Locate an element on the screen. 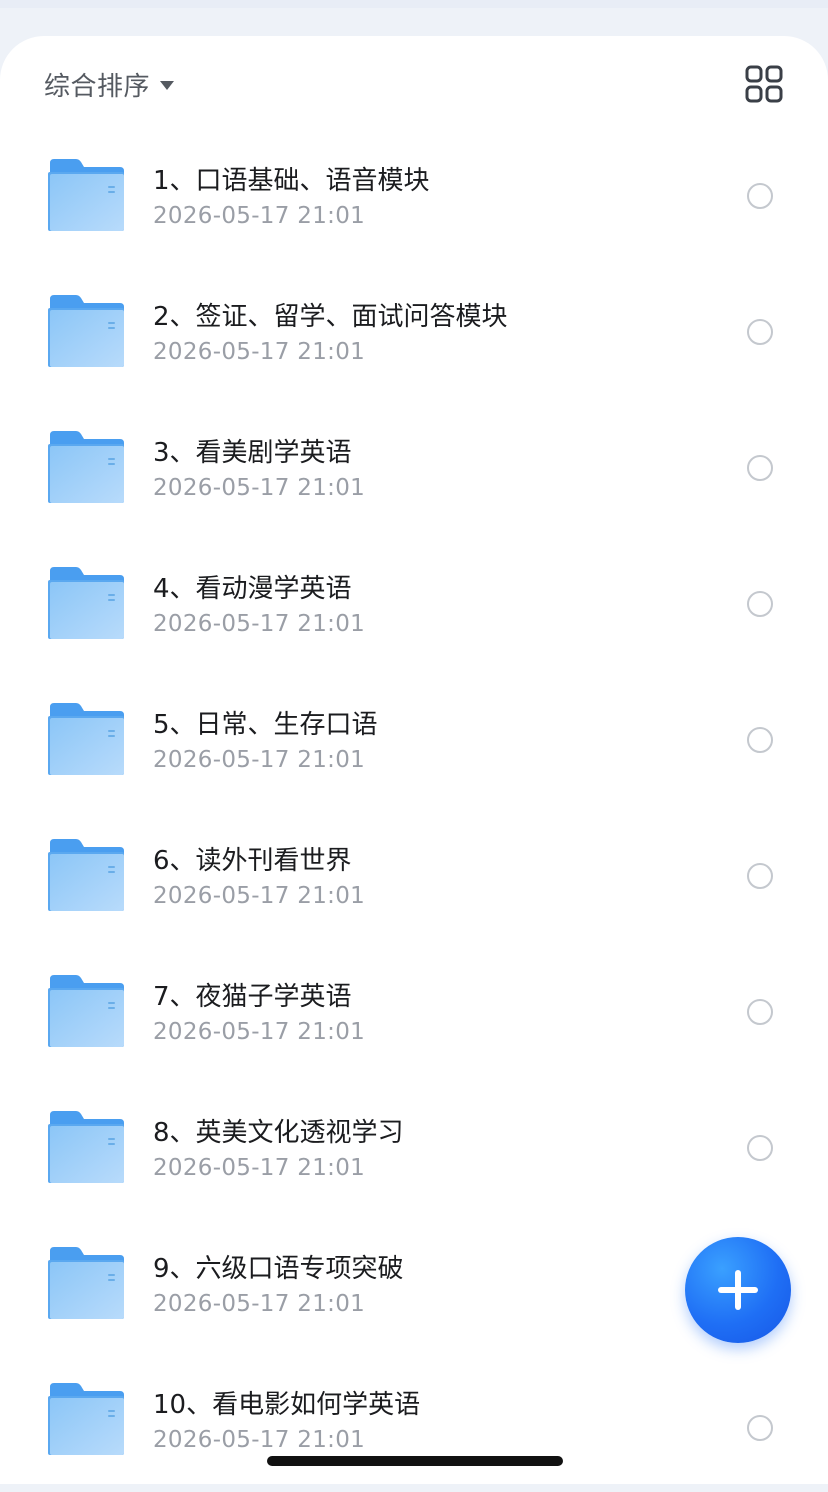  file-name: 5、日常、生存口语 is located at coordinates (265, 725).